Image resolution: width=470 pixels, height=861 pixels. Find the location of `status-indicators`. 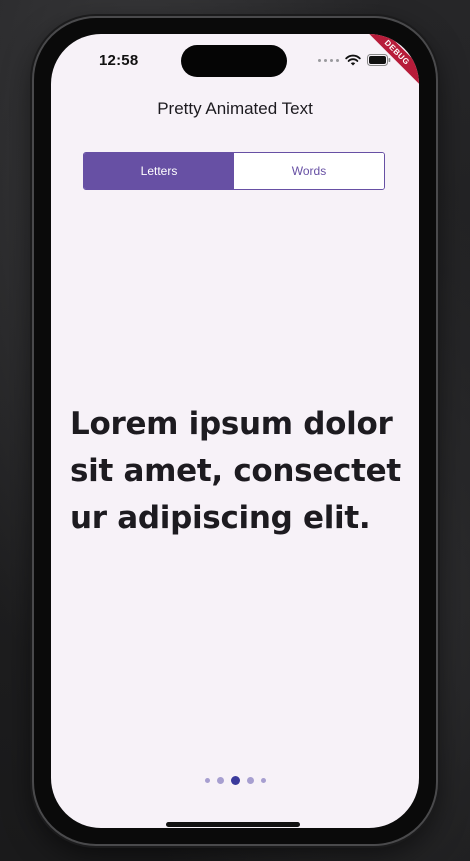

status-indicators is located at coordinates (354, 60).